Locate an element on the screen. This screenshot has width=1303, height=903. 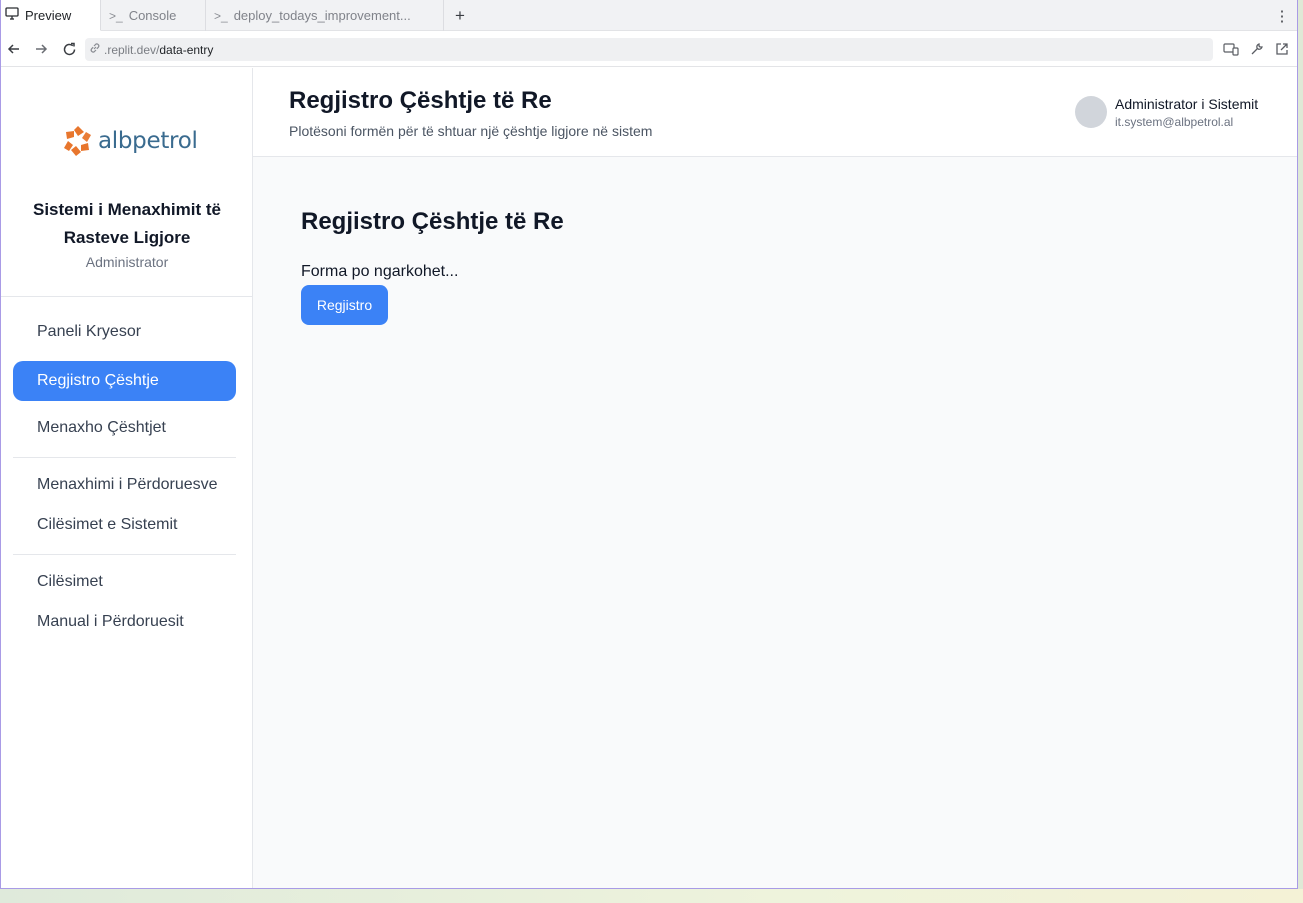
tab-label: Preview is located at coordinates (48, 15).